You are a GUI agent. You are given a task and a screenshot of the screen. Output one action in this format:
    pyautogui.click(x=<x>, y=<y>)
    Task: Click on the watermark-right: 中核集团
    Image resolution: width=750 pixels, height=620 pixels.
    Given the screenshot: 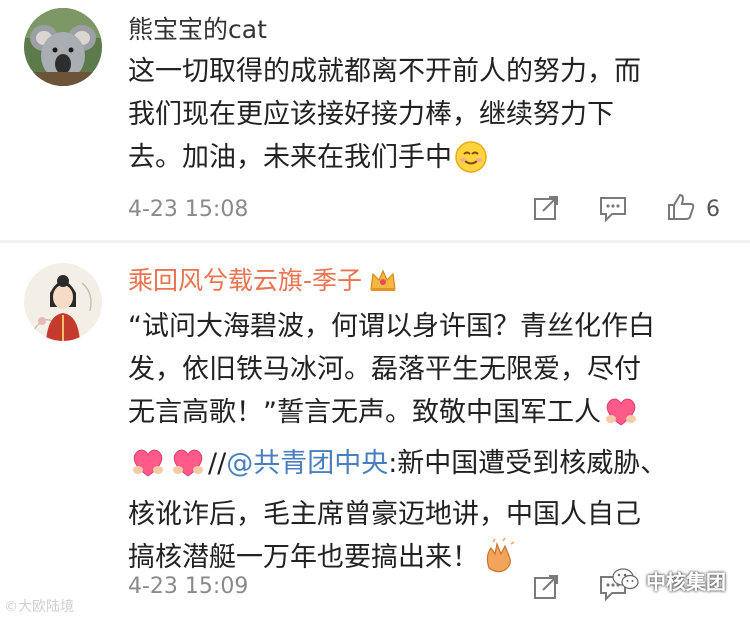 What is the action you would take?
    pyautogui.click(x=669, y=580)
    